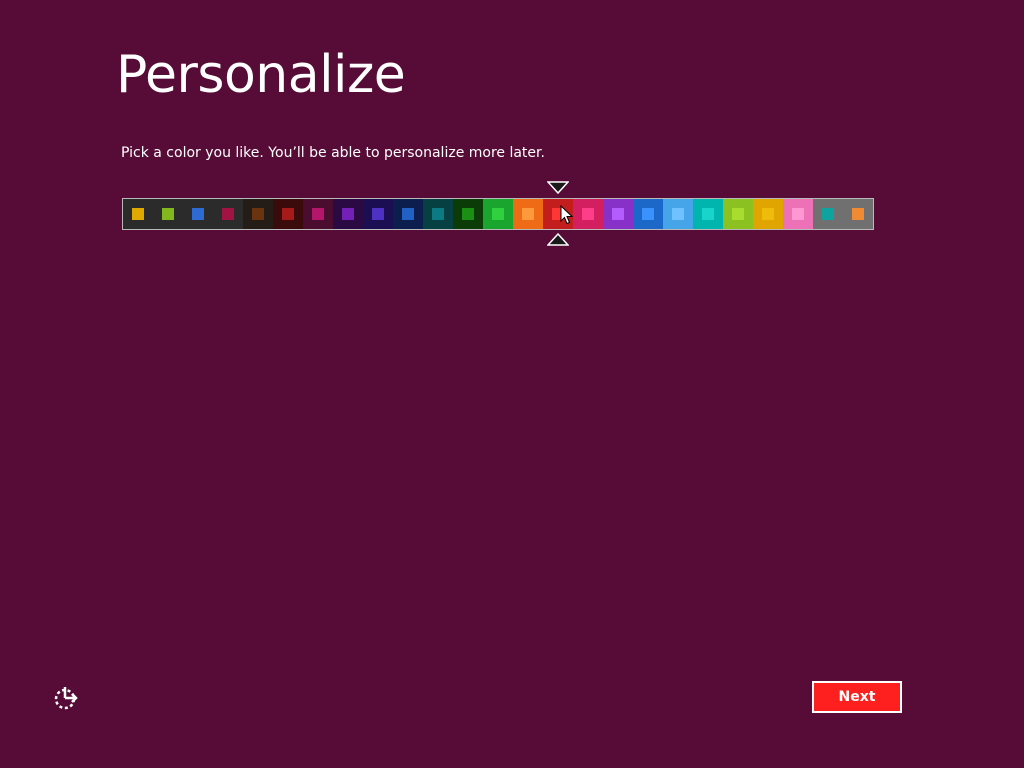  Describe the element at coordinates (558, 187) in the screenshot. I see `selection-marker-top-icon` at that location.